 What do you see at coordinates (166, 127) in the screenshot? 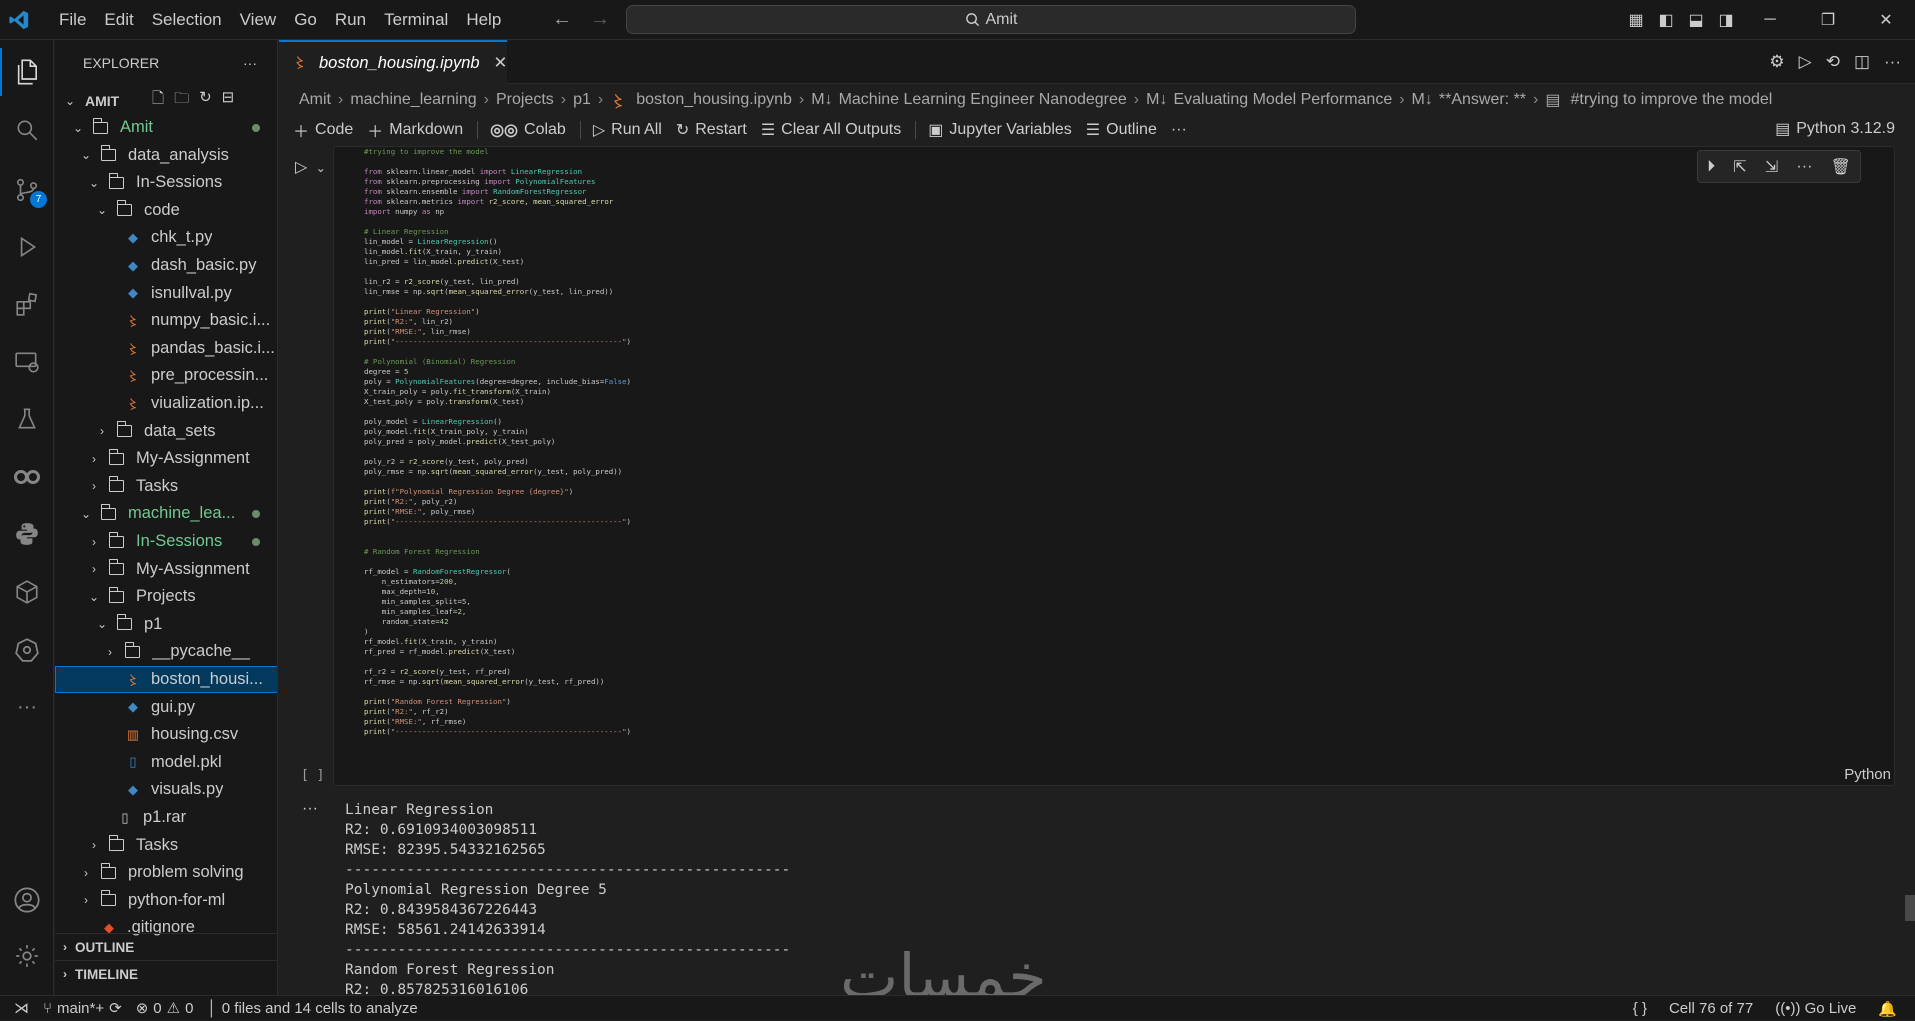
I see `tree-item: ⌄ Amit` at bounding box center [166, 127].